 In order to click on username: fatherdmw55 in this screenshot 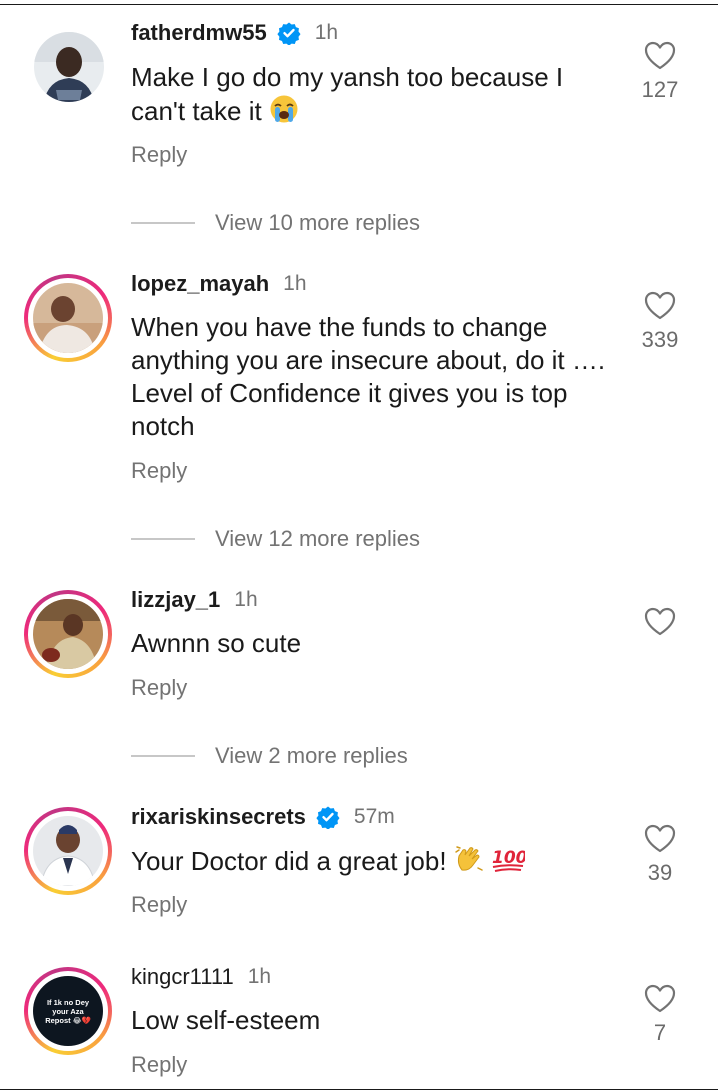, I will do `click(199, 33)`.